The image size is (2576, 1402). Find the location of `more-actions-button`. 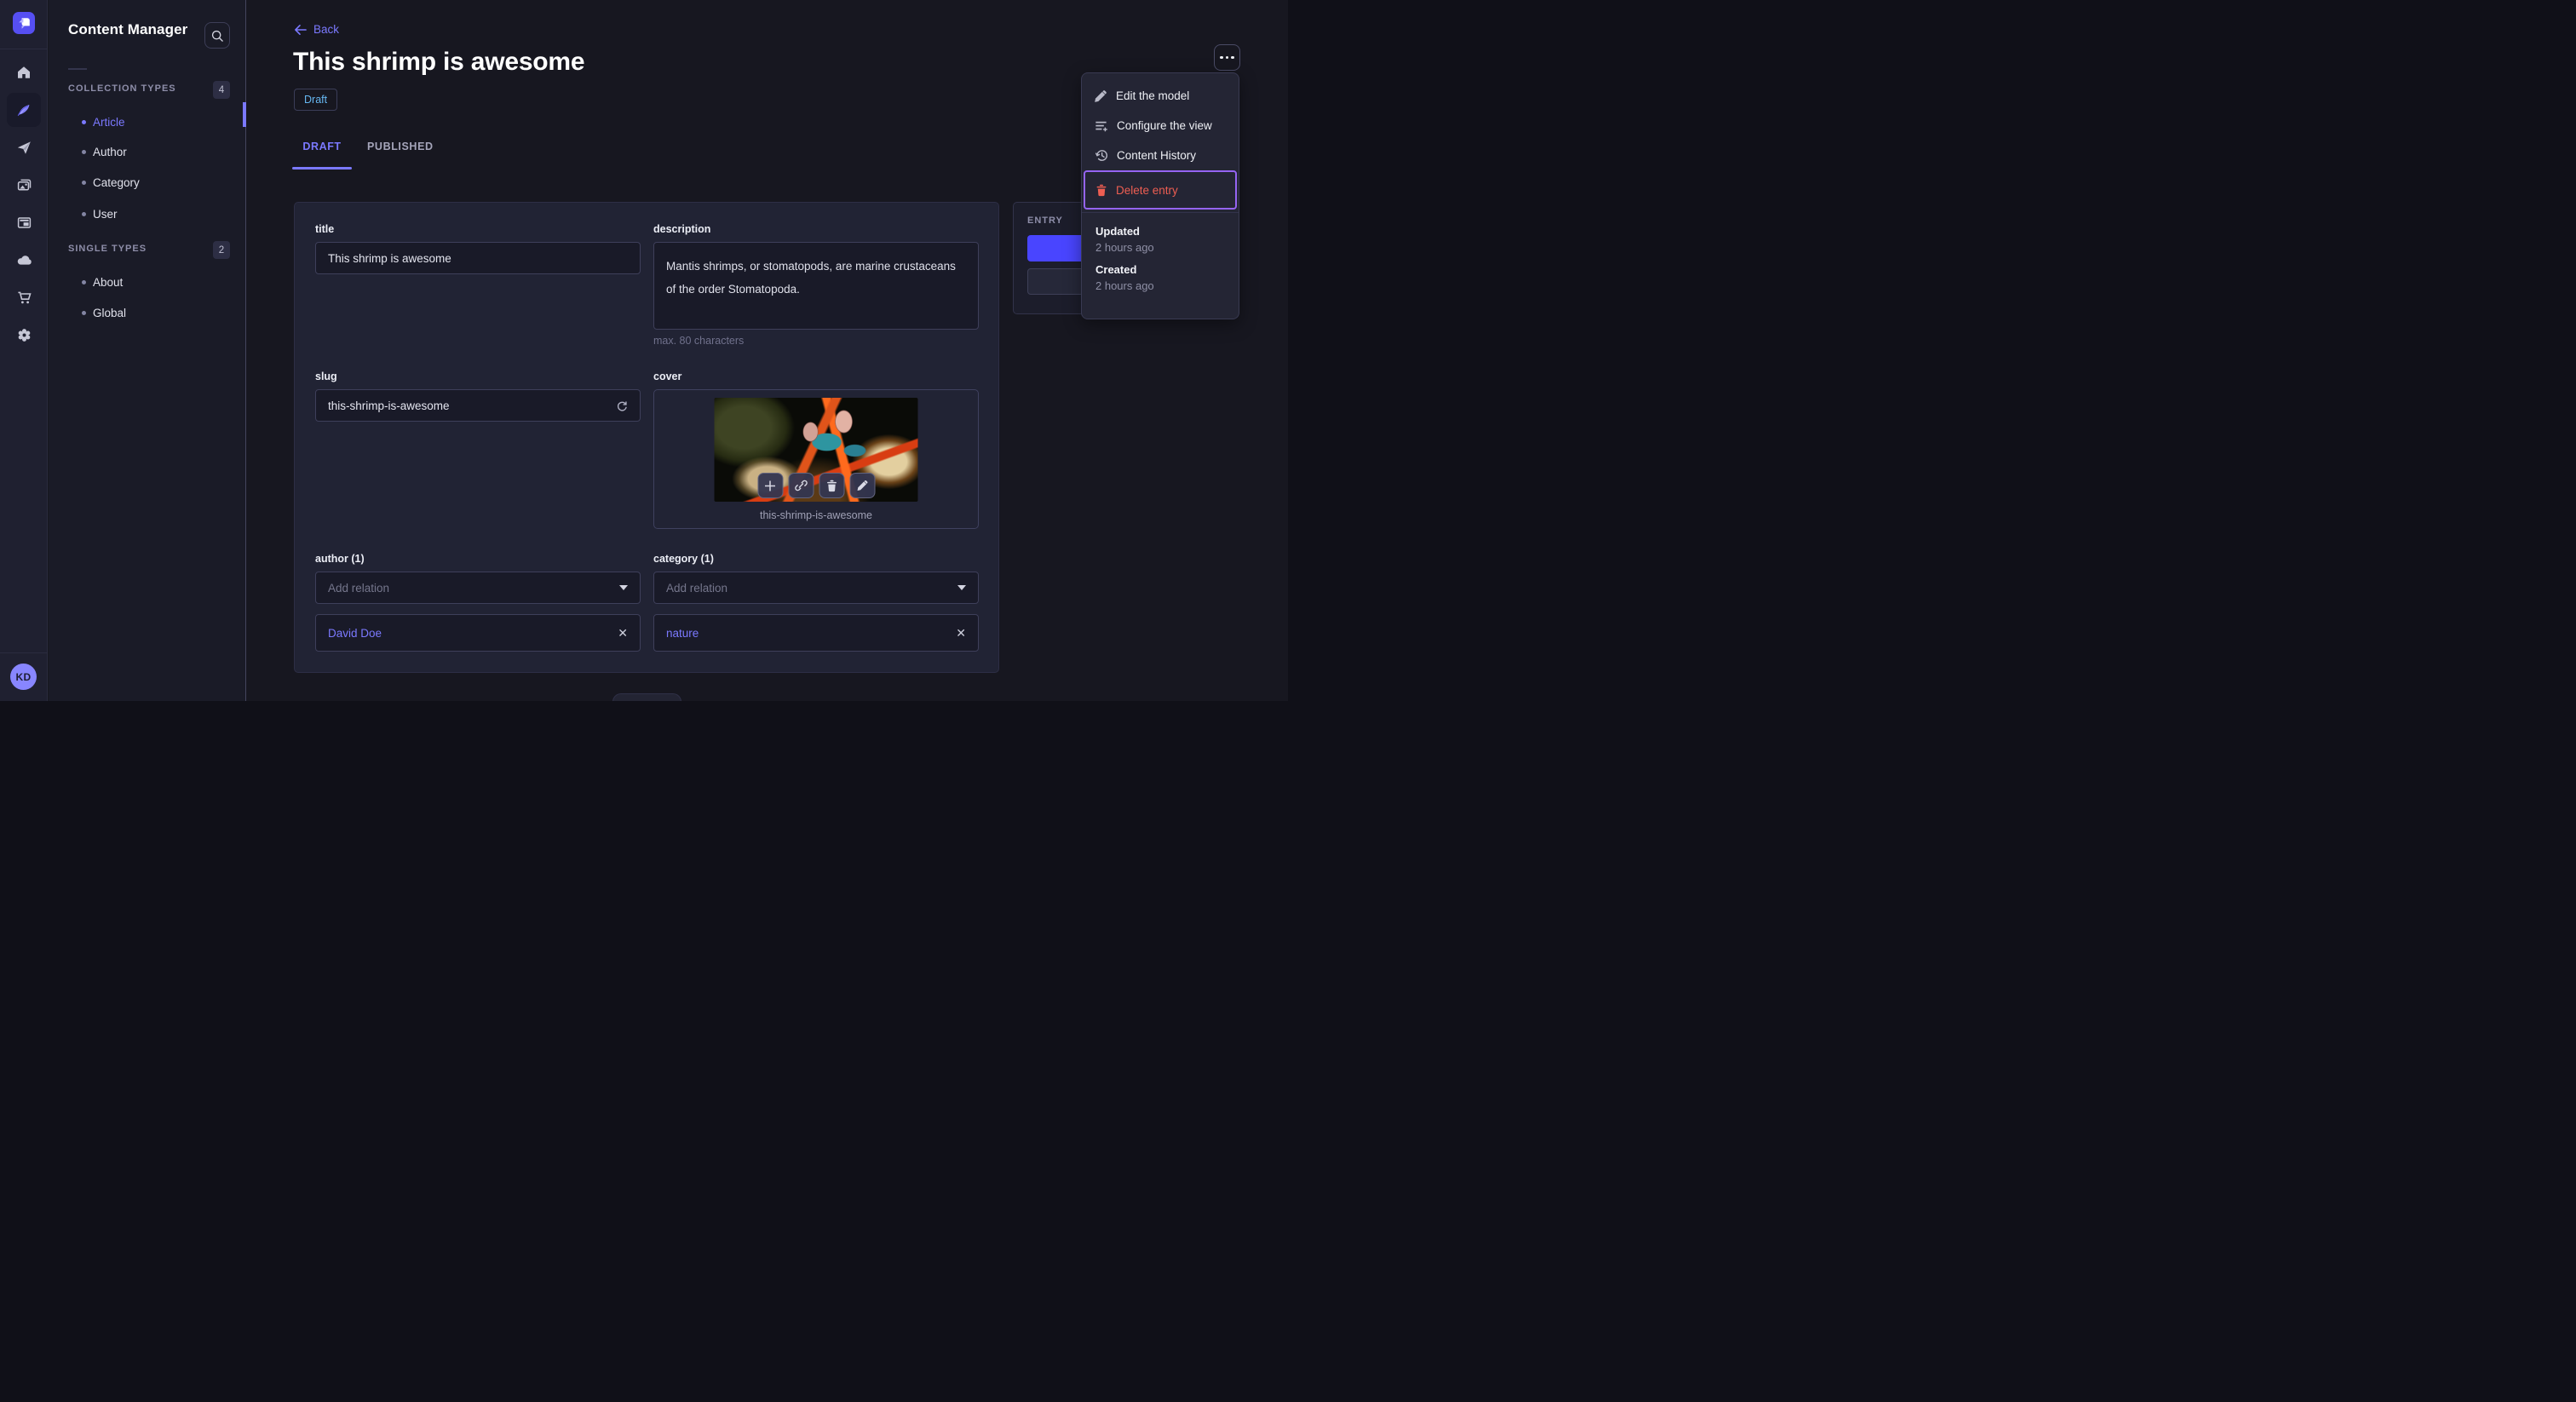

more-actions-button is located at coordinates (1227, 57).